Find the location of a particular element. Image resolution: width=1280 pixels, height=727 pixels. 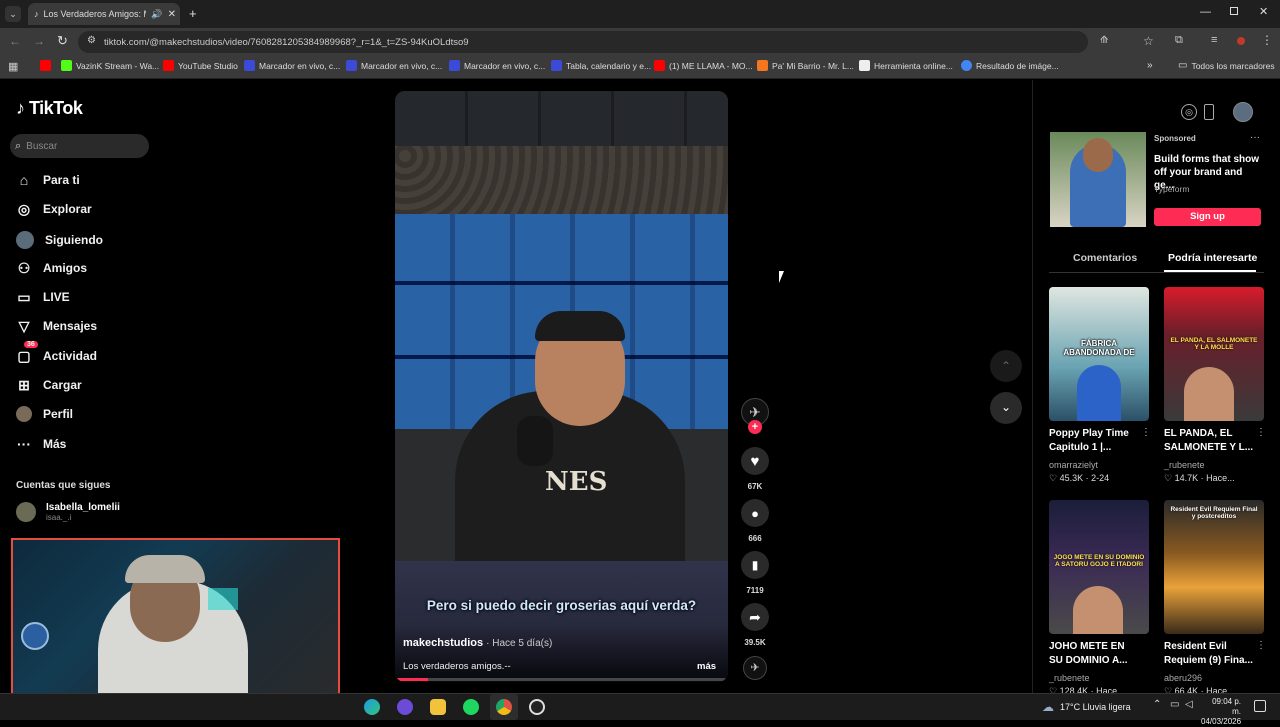

notifications-icon is located at coordinates (1260, 706).